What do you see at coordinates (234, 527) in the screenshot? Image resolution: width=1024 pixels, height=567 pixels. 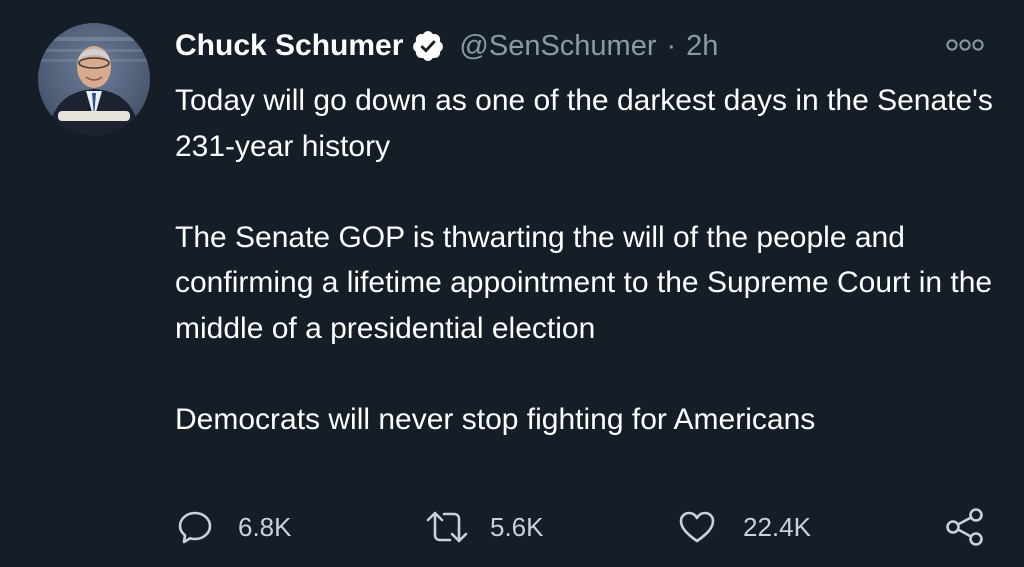 I see `reply-button: 6.8K` at bounding box center [234, 527].